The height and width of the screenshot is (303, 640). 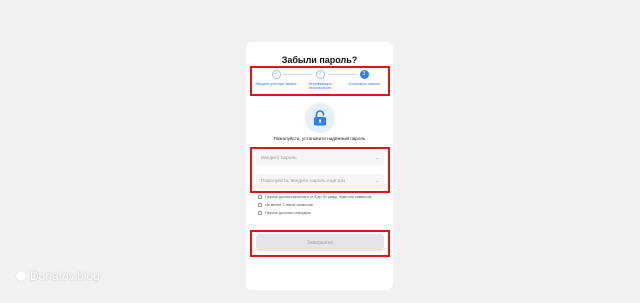 I want to click on fields-highlight, so click(x=320, y=170).